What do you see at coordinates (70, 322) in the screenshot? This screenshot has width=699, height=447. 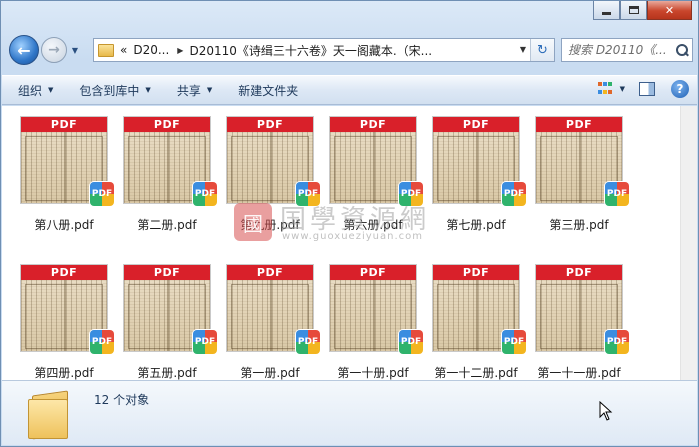 I see `file-item: PDF PDF 第四册.pdf` at bounding box center [70, 322].